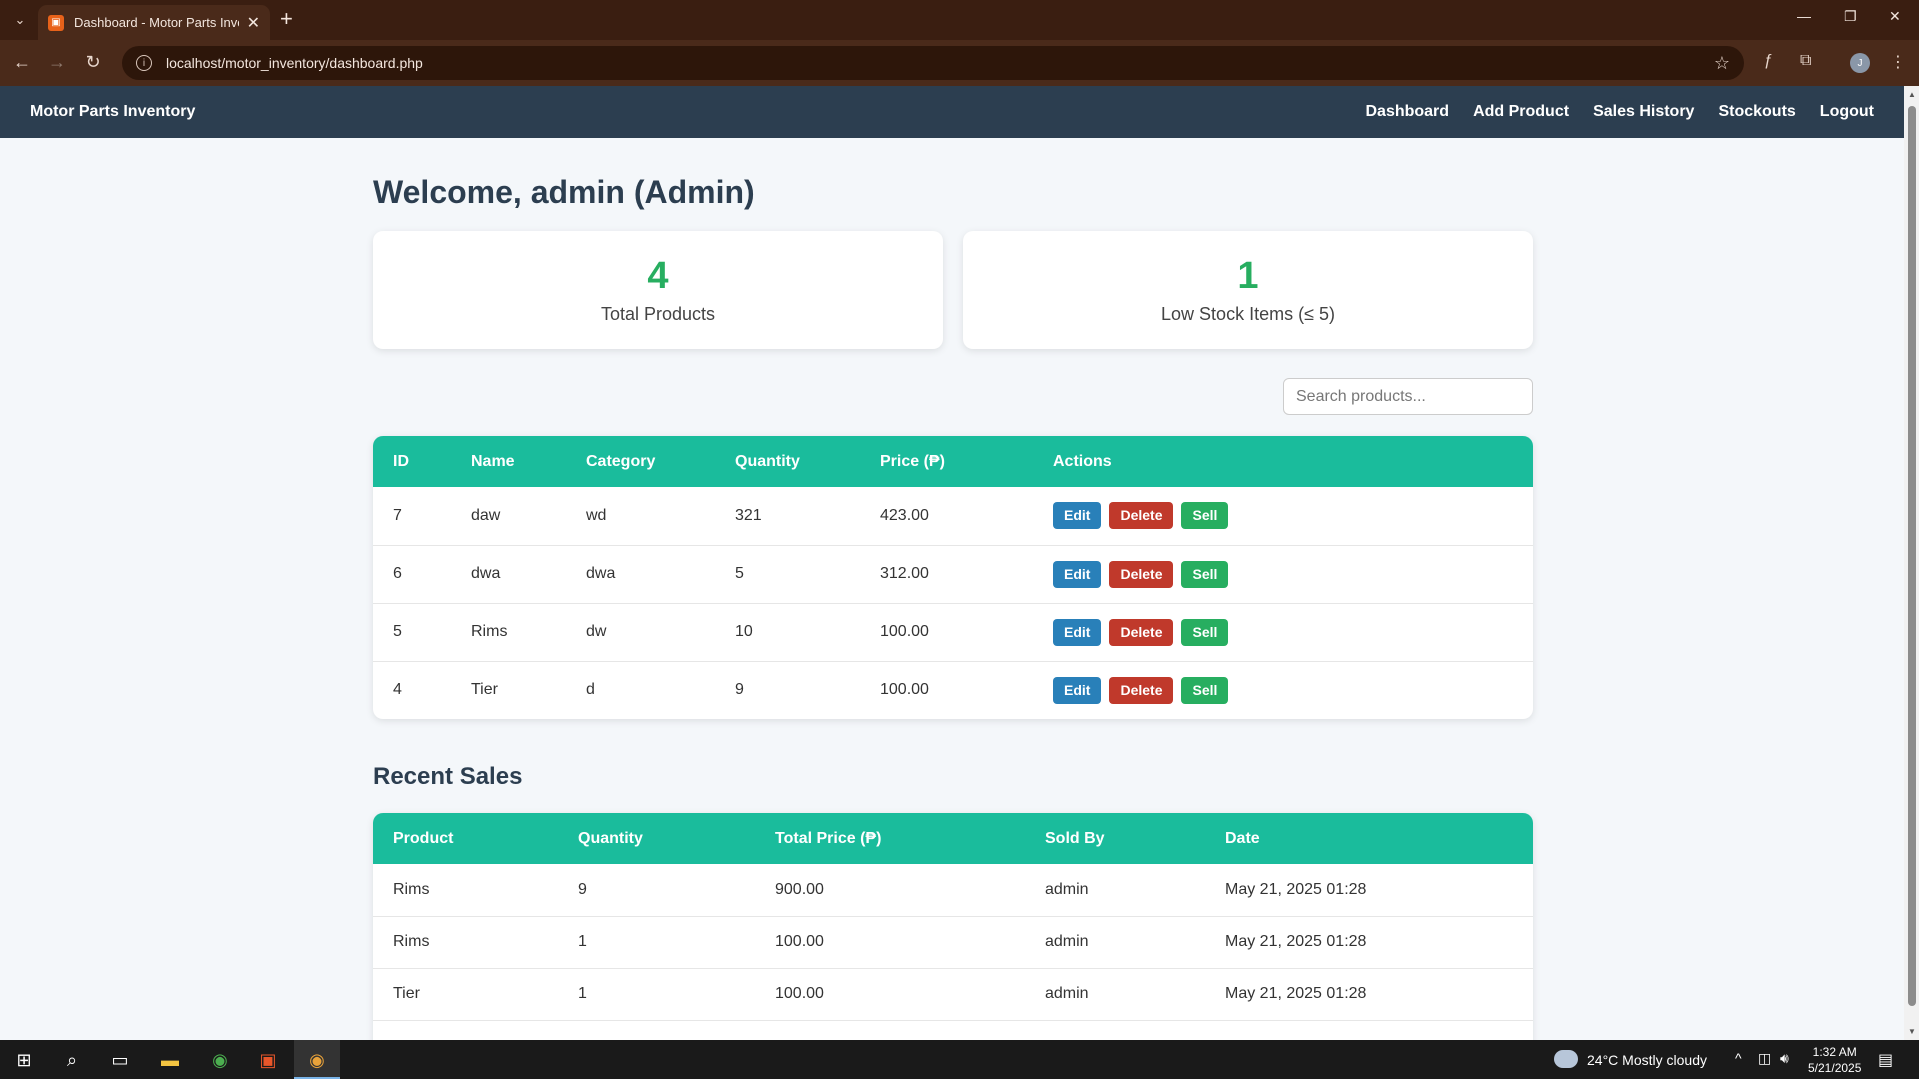 The height and width of the screenshot is (1079, 1919). What do you see at coordinates (1075, 838) in the screenshot?
I see `col-sold-by: Sold By` at bounding box center [1075, 838].